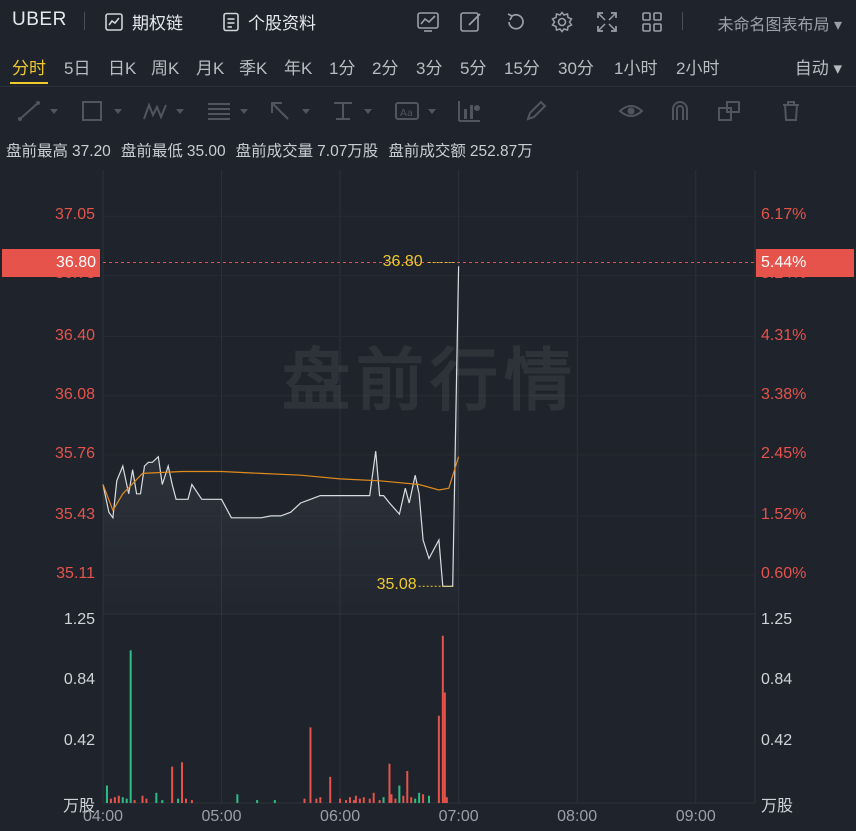 The width and height of the screenshot is (856, 831). I want to click on period-tab-2m: 2分, so click(385, 66).